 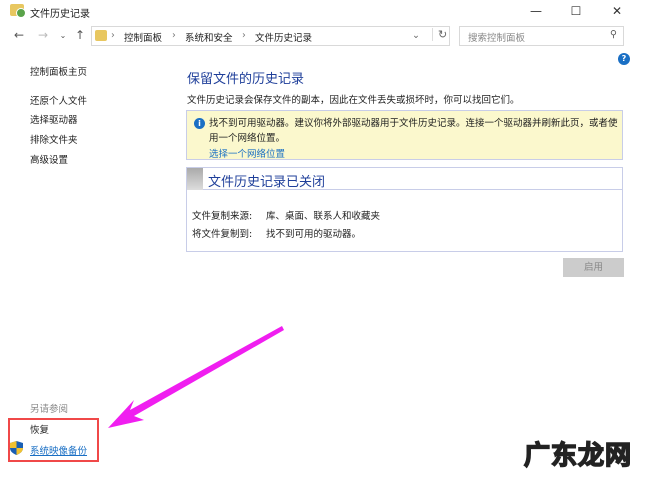 What do you see at coordinates (196, 377) in the screenshot?
I see `annotation-arrow` at bounding box center [196, 377].